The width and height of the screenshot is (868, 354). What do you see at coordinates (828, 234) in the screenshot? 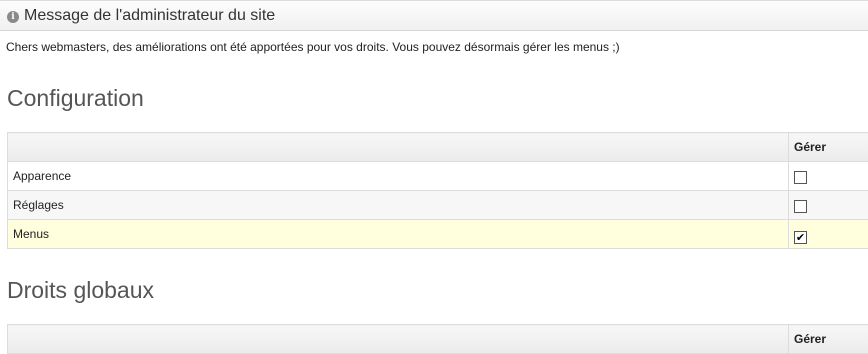
I see `manage-cell: ✔` at bounding box center [828, 234].